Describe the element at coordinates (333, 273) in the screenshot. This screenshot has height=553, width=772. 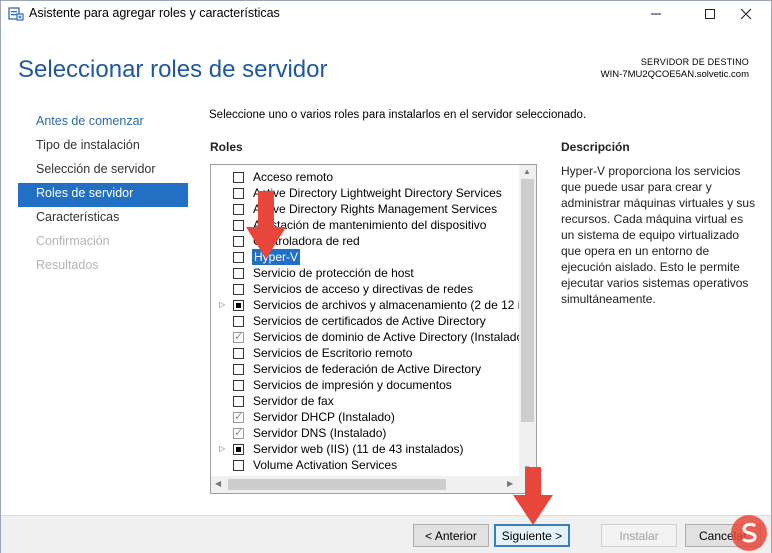
I see `role-label: Servicio de protección de host` at that location.